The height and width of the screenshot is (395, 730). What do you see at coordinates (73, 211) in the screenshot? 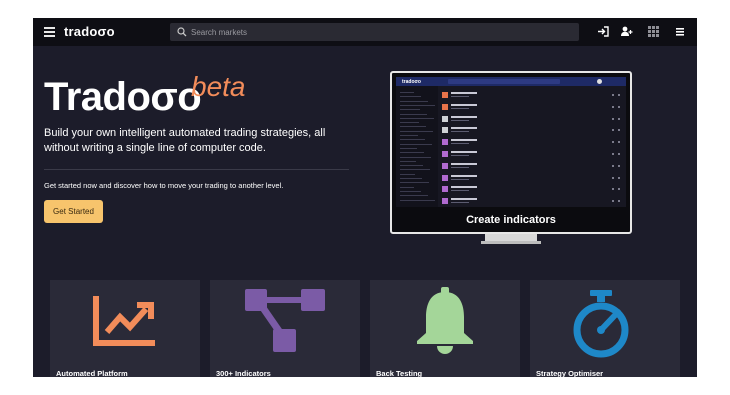
I see `get-started-button: Get Started` at bounding box center [73, 211].